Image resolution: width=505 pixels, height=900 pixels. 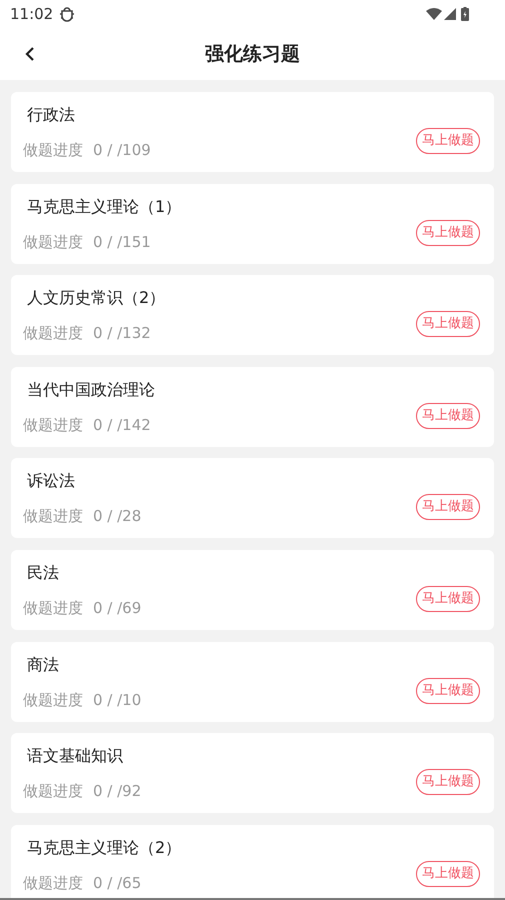 I want to click on progress-count: 0 / /109, so click(x=122, y=150).